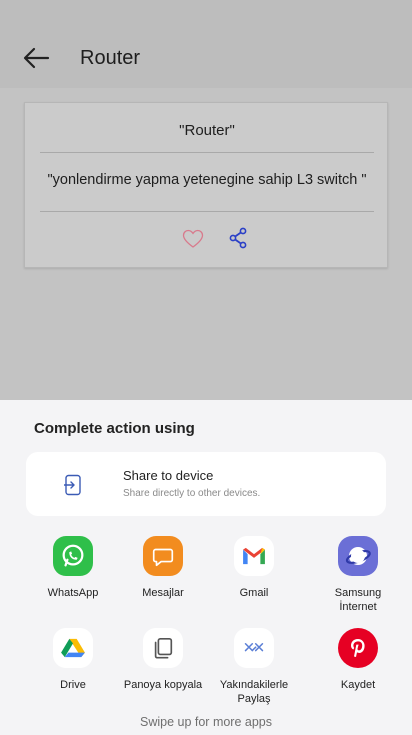 The height and width of the screenshot is (735, 412). I want to click on app-whatsapp: WhatsApp, so click(73, 568).